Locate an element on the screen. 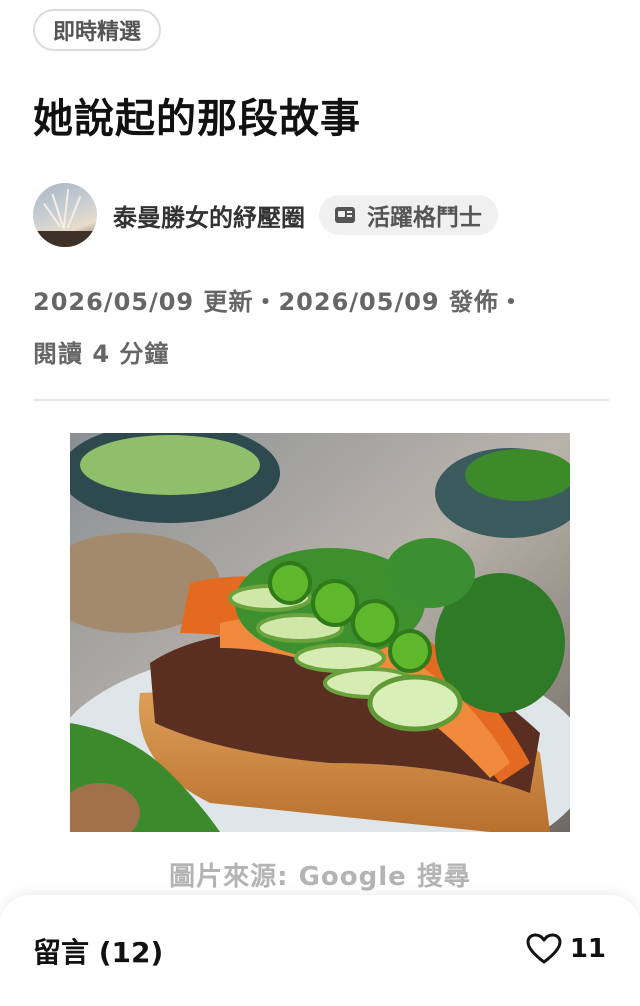 This screenshot has width=640, height=1006. like-button: 11 is located at coordinates (566, 949).